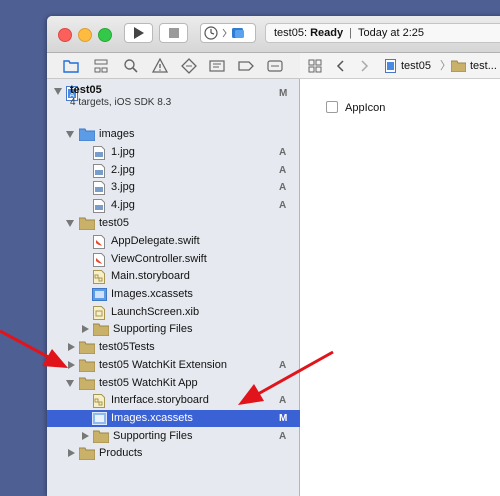 Image resolution: width=500 pixels, height=496 pixels. I want to click on nav-row-group: test05Tests, so click(173, 347).